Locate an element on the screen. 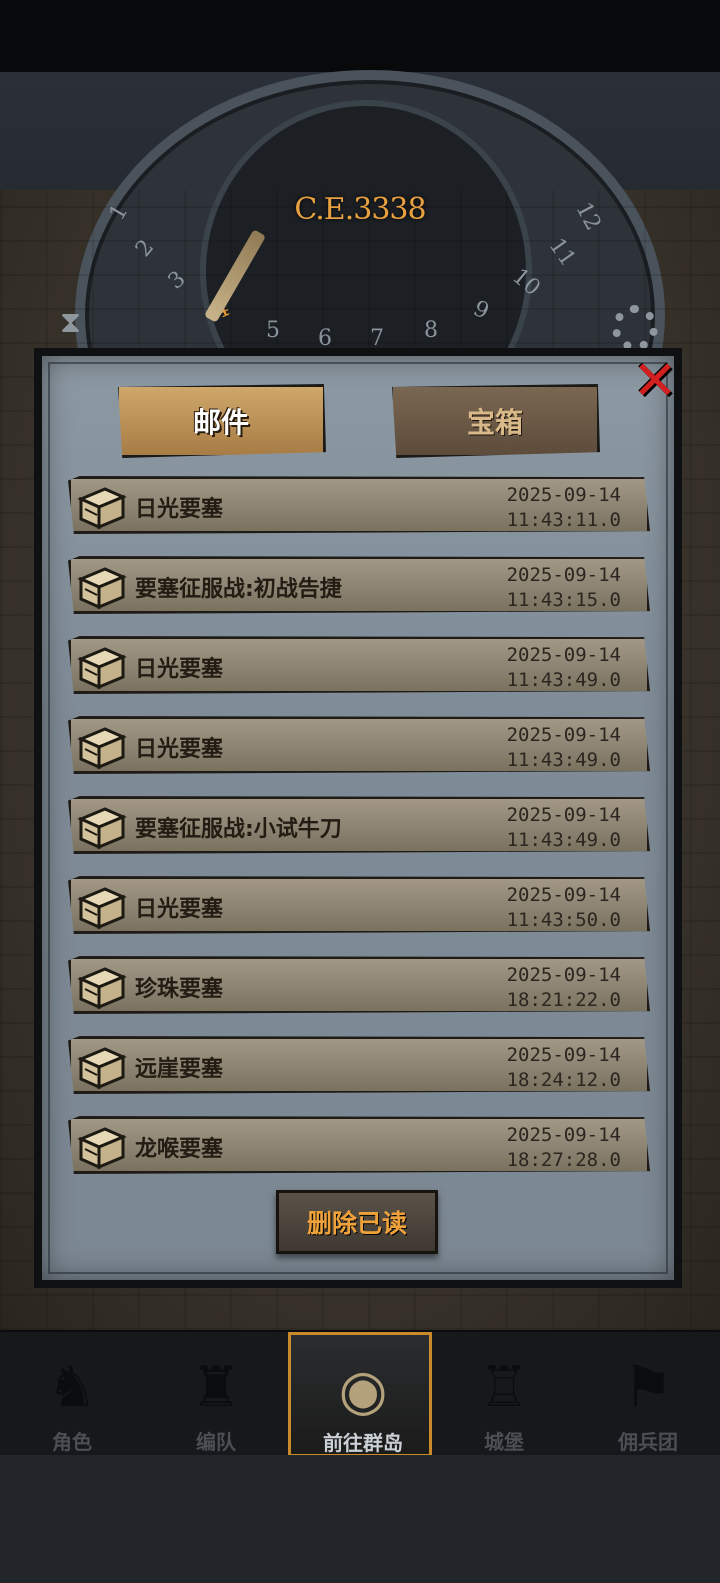 This screenshot has width=720, height=1583. mail-timestamp: 2025-09-14 11:43:15.0 is located at coordinates (564, 588).